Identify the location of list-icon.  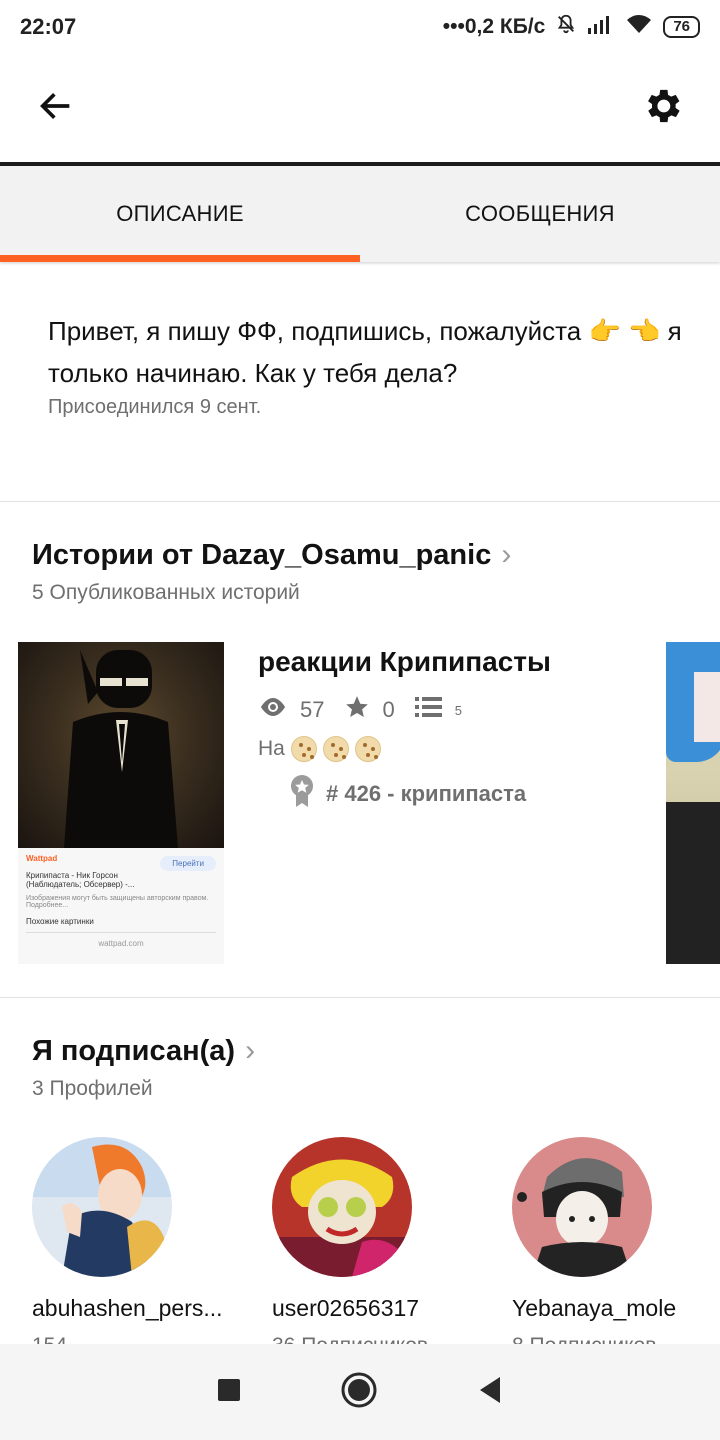
(428, 710).